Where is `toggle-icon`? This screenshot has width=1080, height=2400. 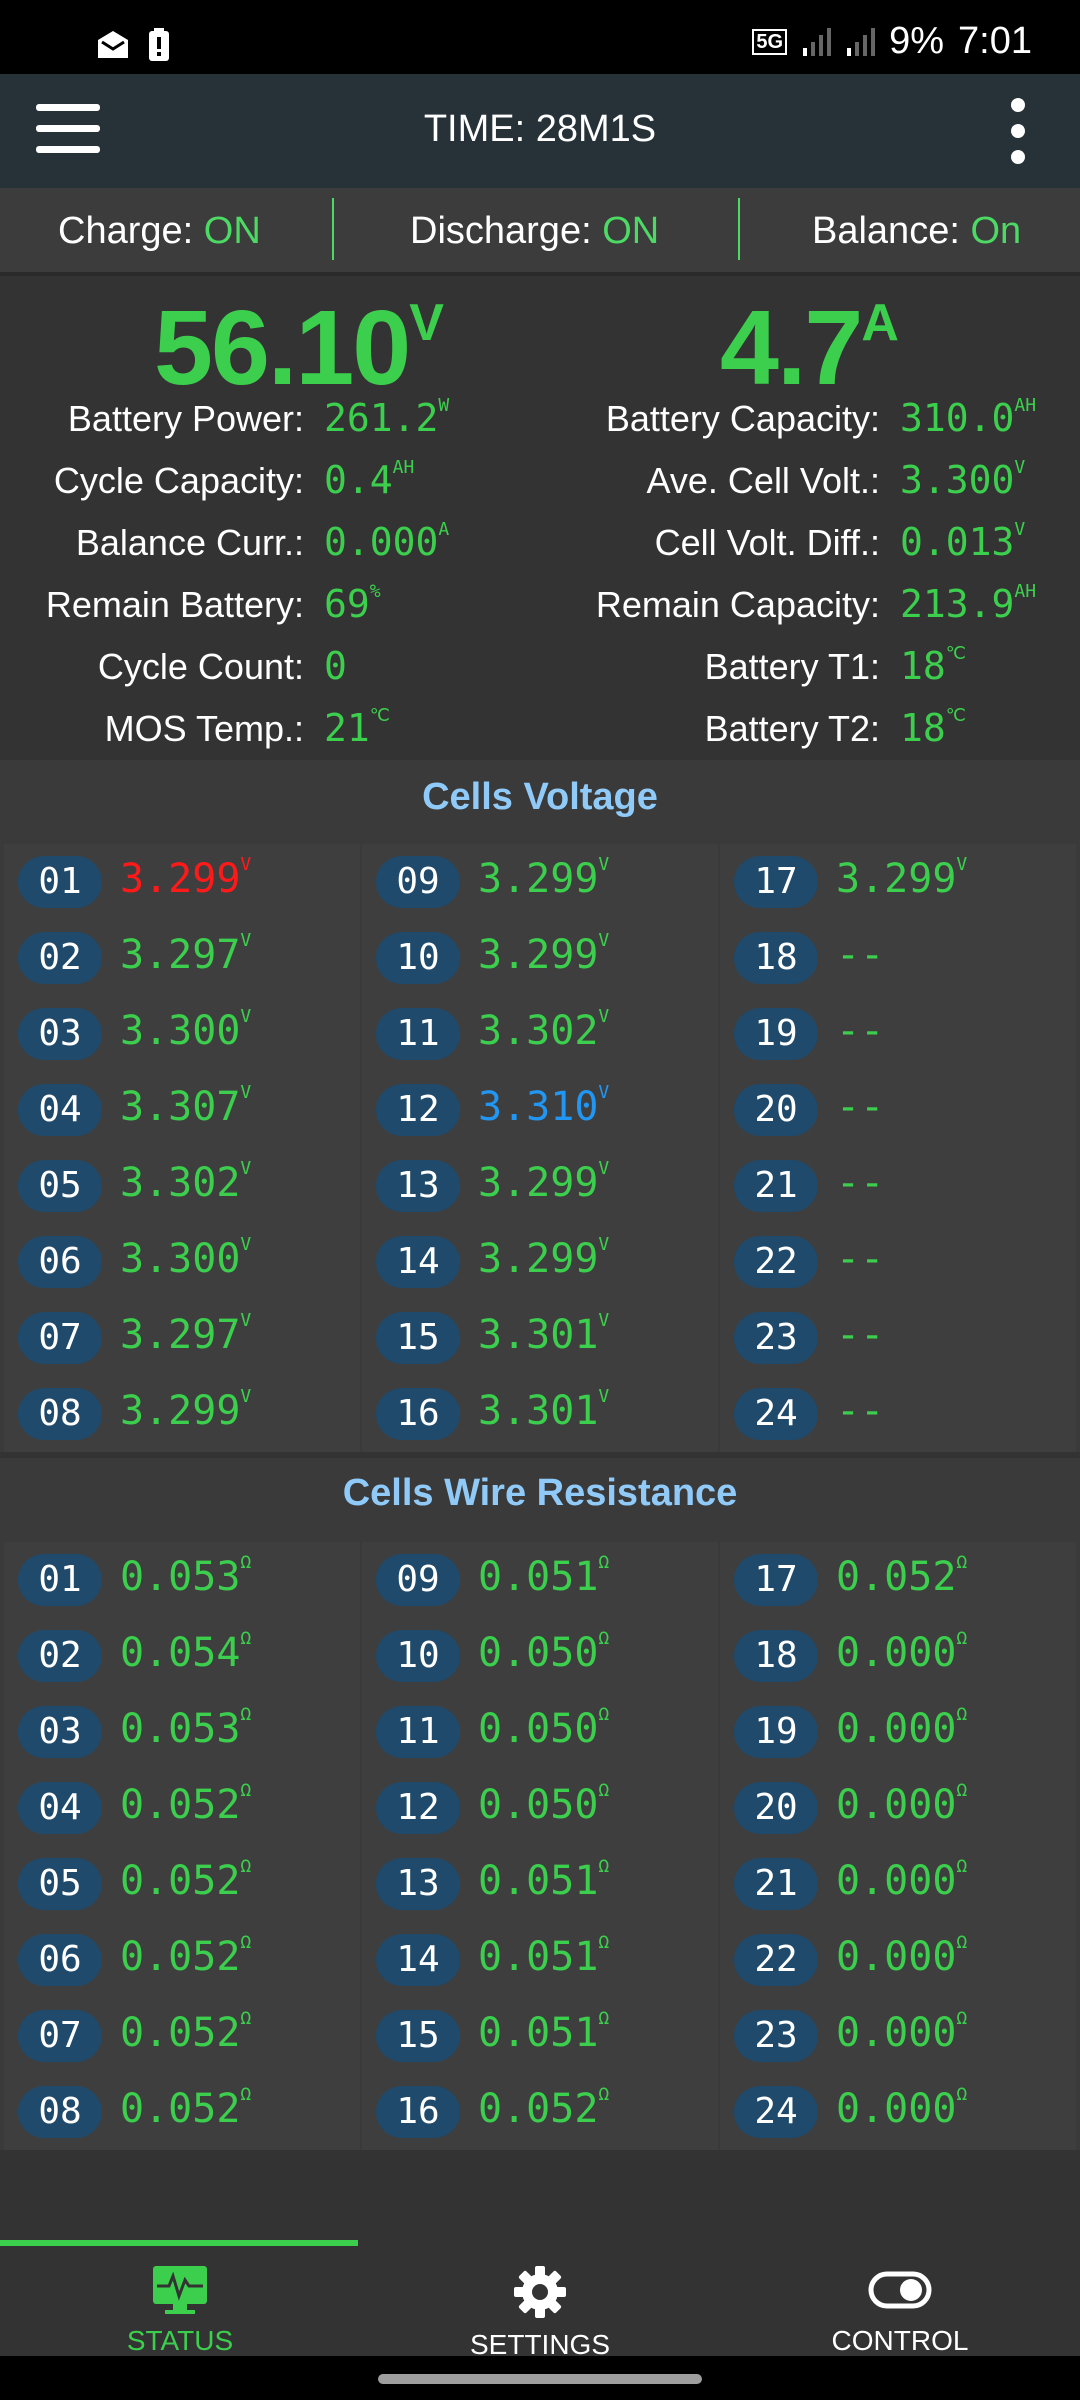 toggle-icon is located at coordinates (900, 2290).